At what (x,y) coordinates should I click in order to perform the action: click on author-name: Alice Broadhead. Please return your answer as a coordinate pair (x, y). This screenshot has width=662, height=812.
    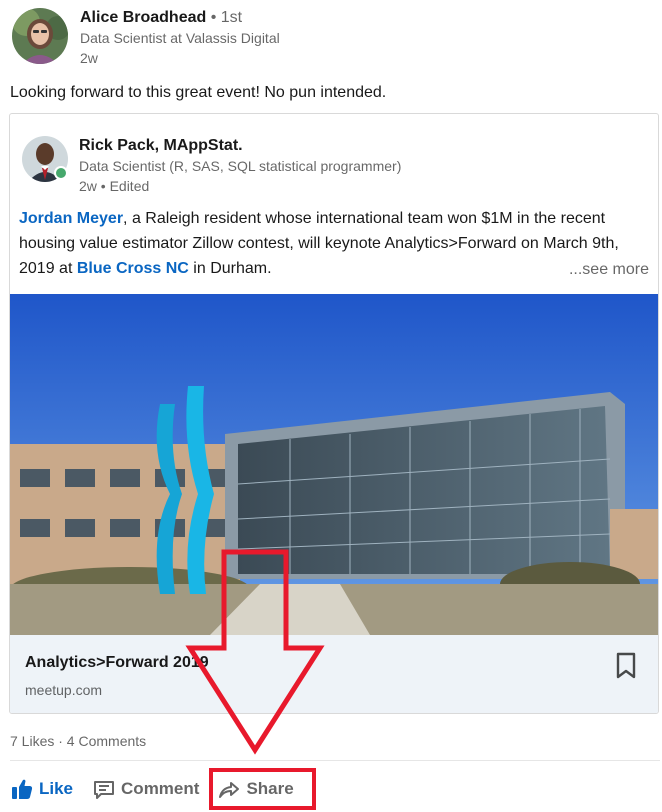
    Looking at the image, I should click on (143, 17).